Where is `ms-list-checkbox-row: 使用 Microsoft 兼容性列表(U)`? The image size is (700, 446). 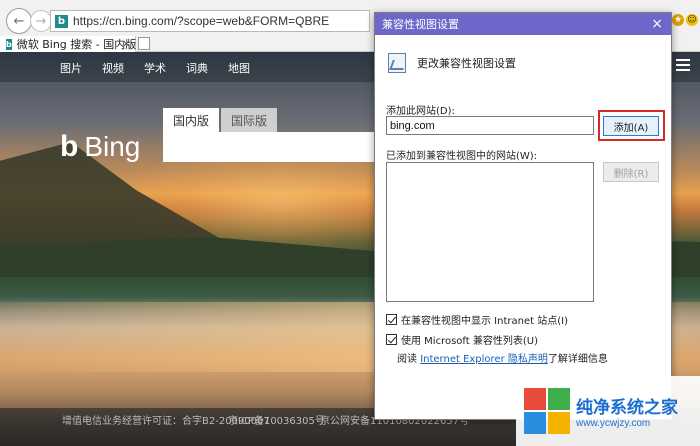
ms-list-checkbox-row: 使用 Microsoft 兼容性列表(U) is located at coordinates (462, 339).